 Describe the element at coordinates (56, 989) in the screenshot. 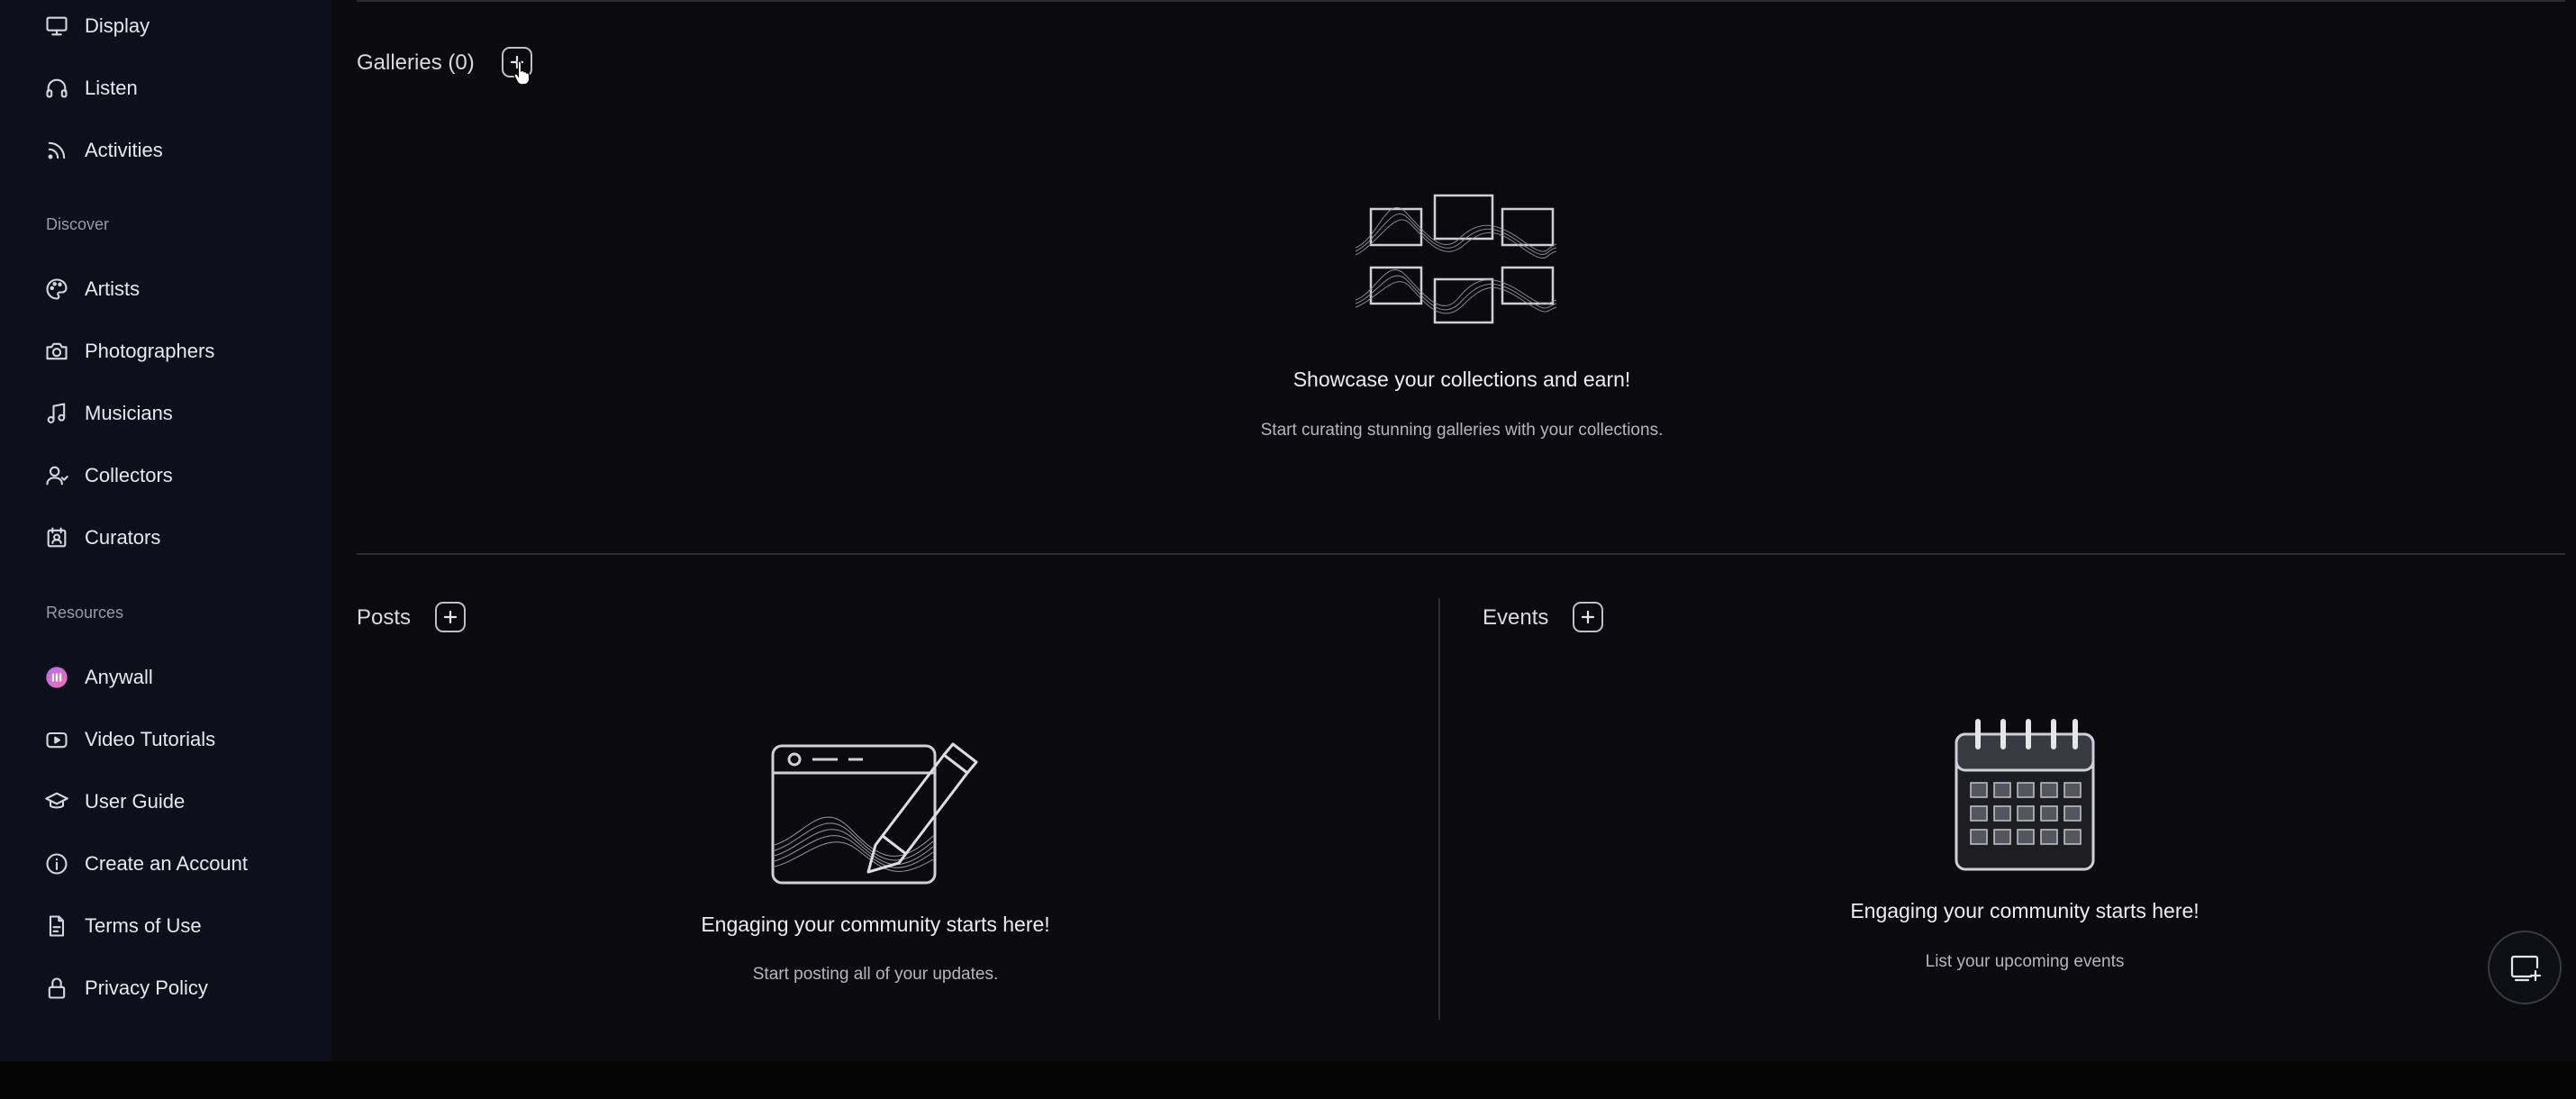

I see `lock-icon` at that location.